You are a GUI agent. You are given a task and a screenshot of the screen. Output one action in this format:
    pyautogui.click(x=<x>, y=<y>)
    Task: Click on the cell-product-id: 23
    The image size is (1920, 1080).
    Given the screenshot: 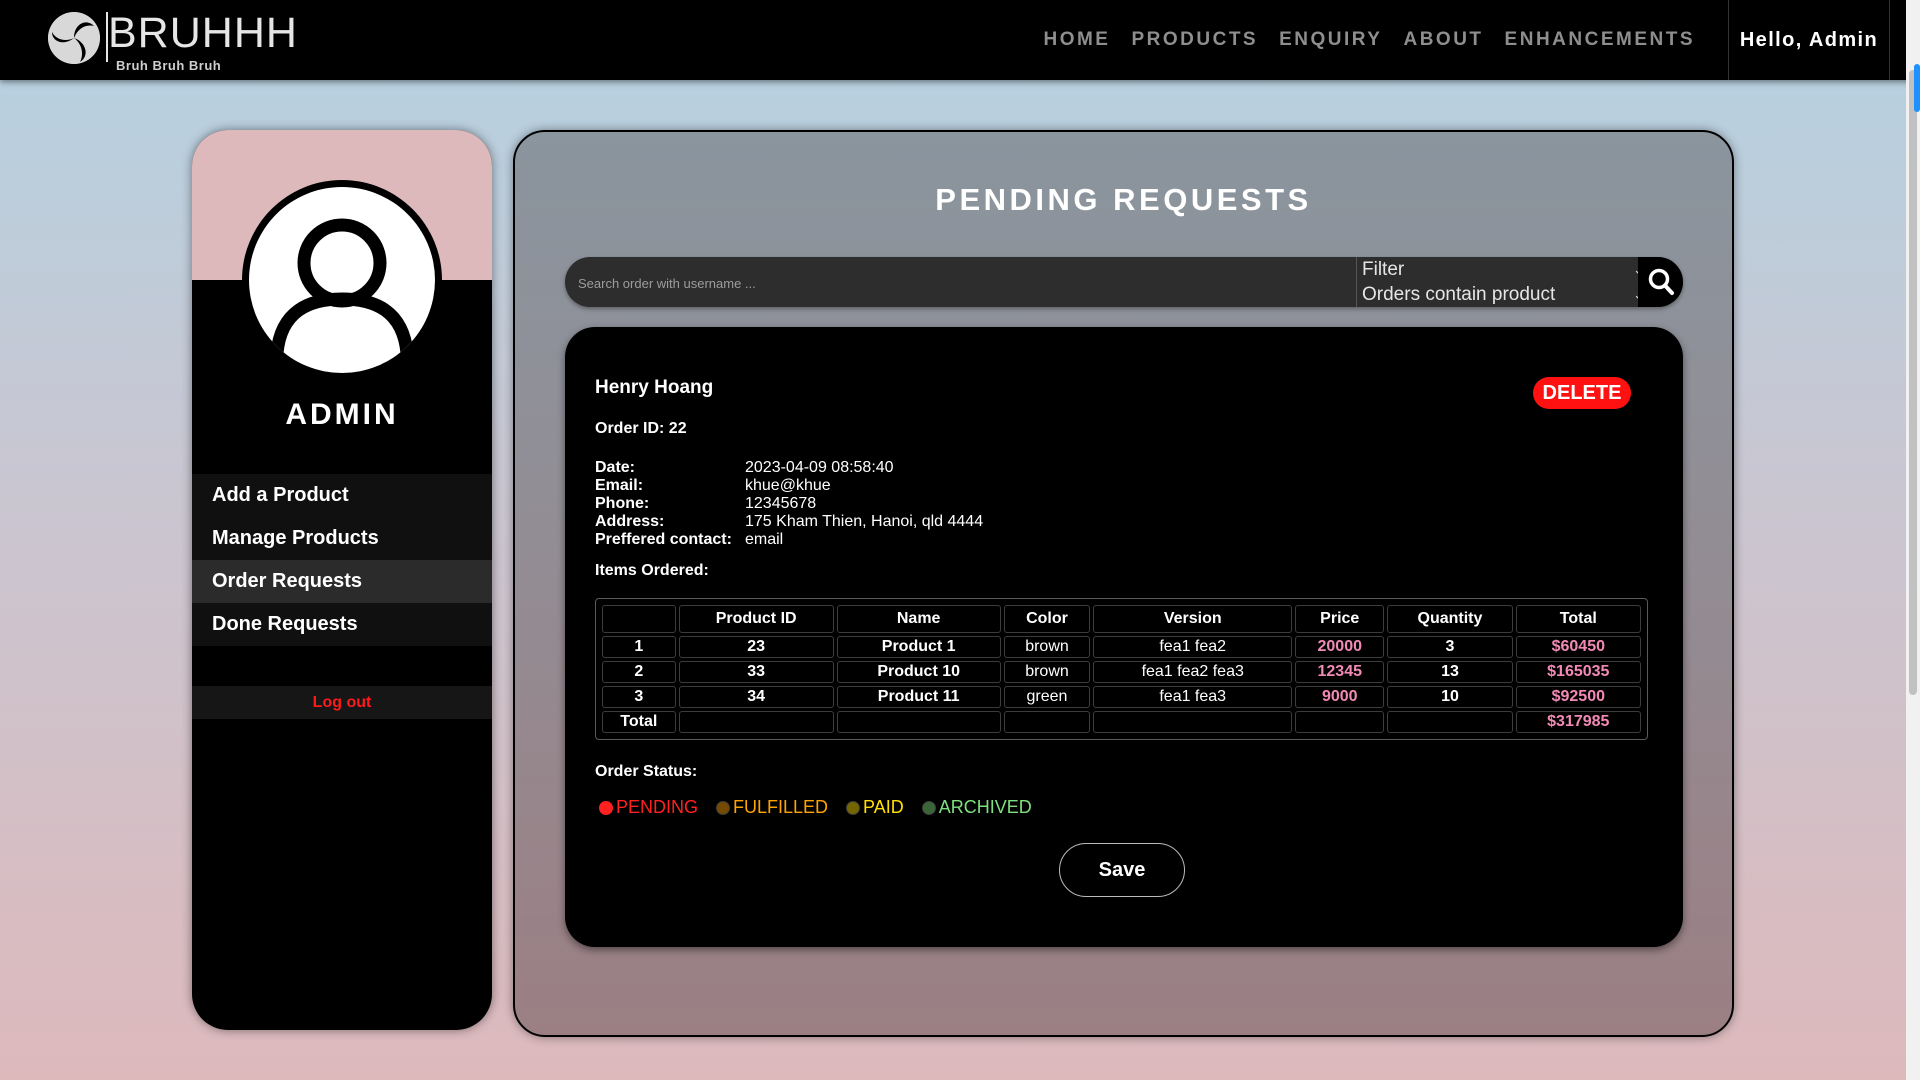 What is the action you would take?
    pyautogui.click(x=756, y=647)
    